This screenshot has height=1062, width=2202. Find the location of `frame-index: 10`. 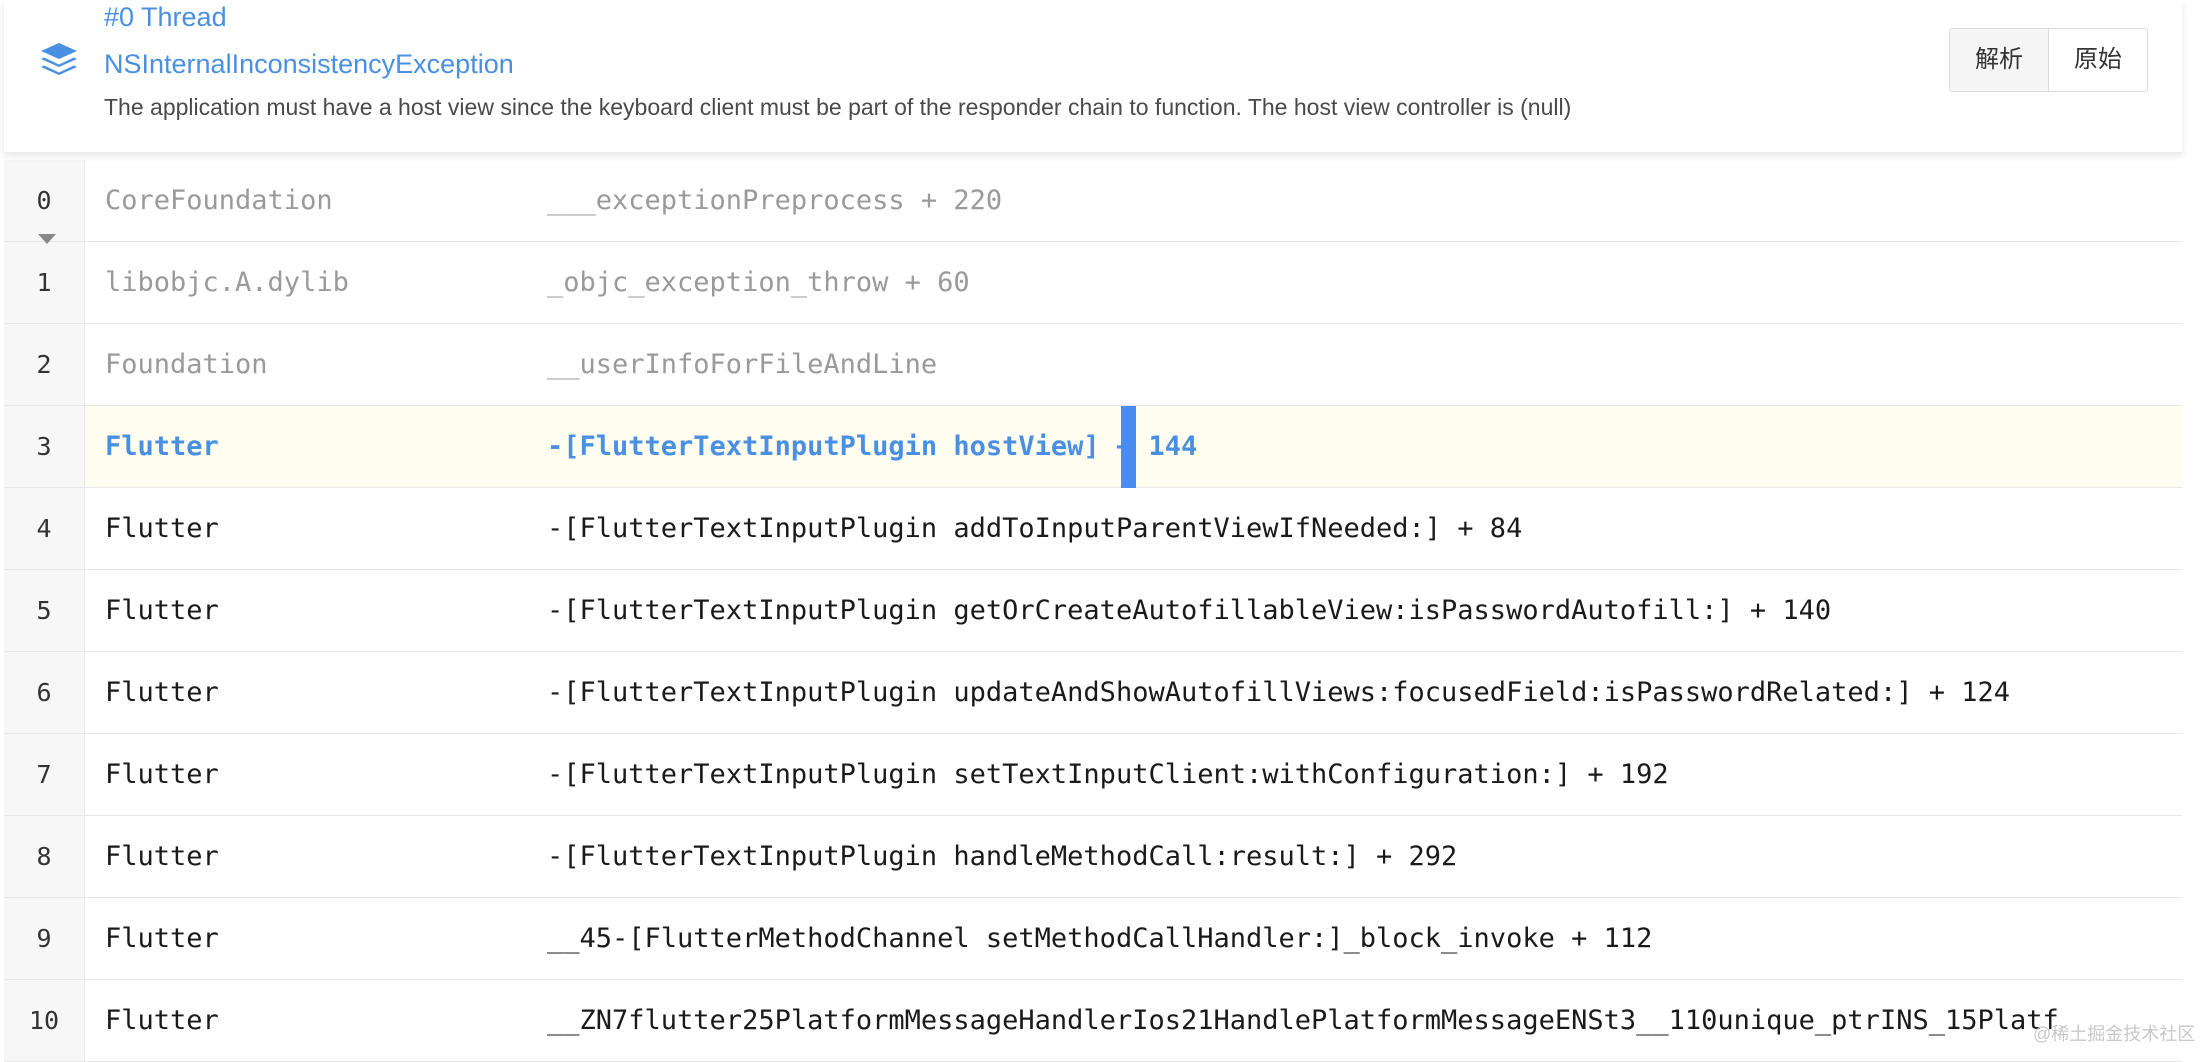

frame-index: 10 is located at coordinates (44, 1020).